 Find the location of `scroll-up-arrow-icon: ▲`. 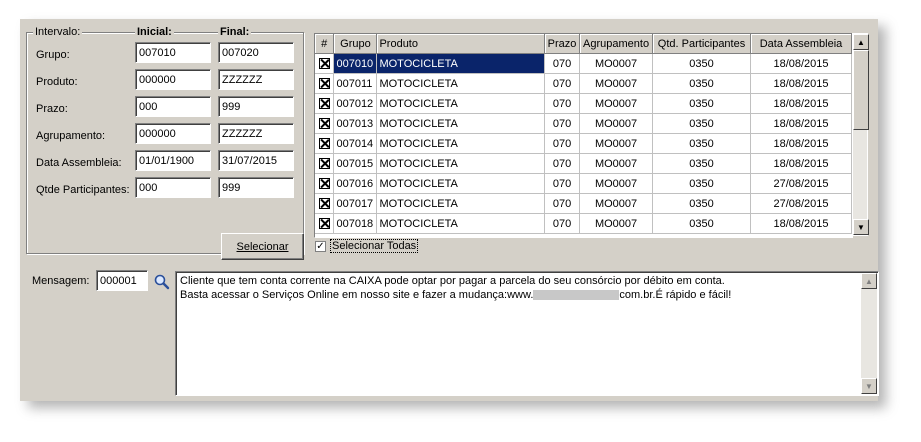

scroll-up-arrow-icon: ▲ is located at coordinates (861, 42).